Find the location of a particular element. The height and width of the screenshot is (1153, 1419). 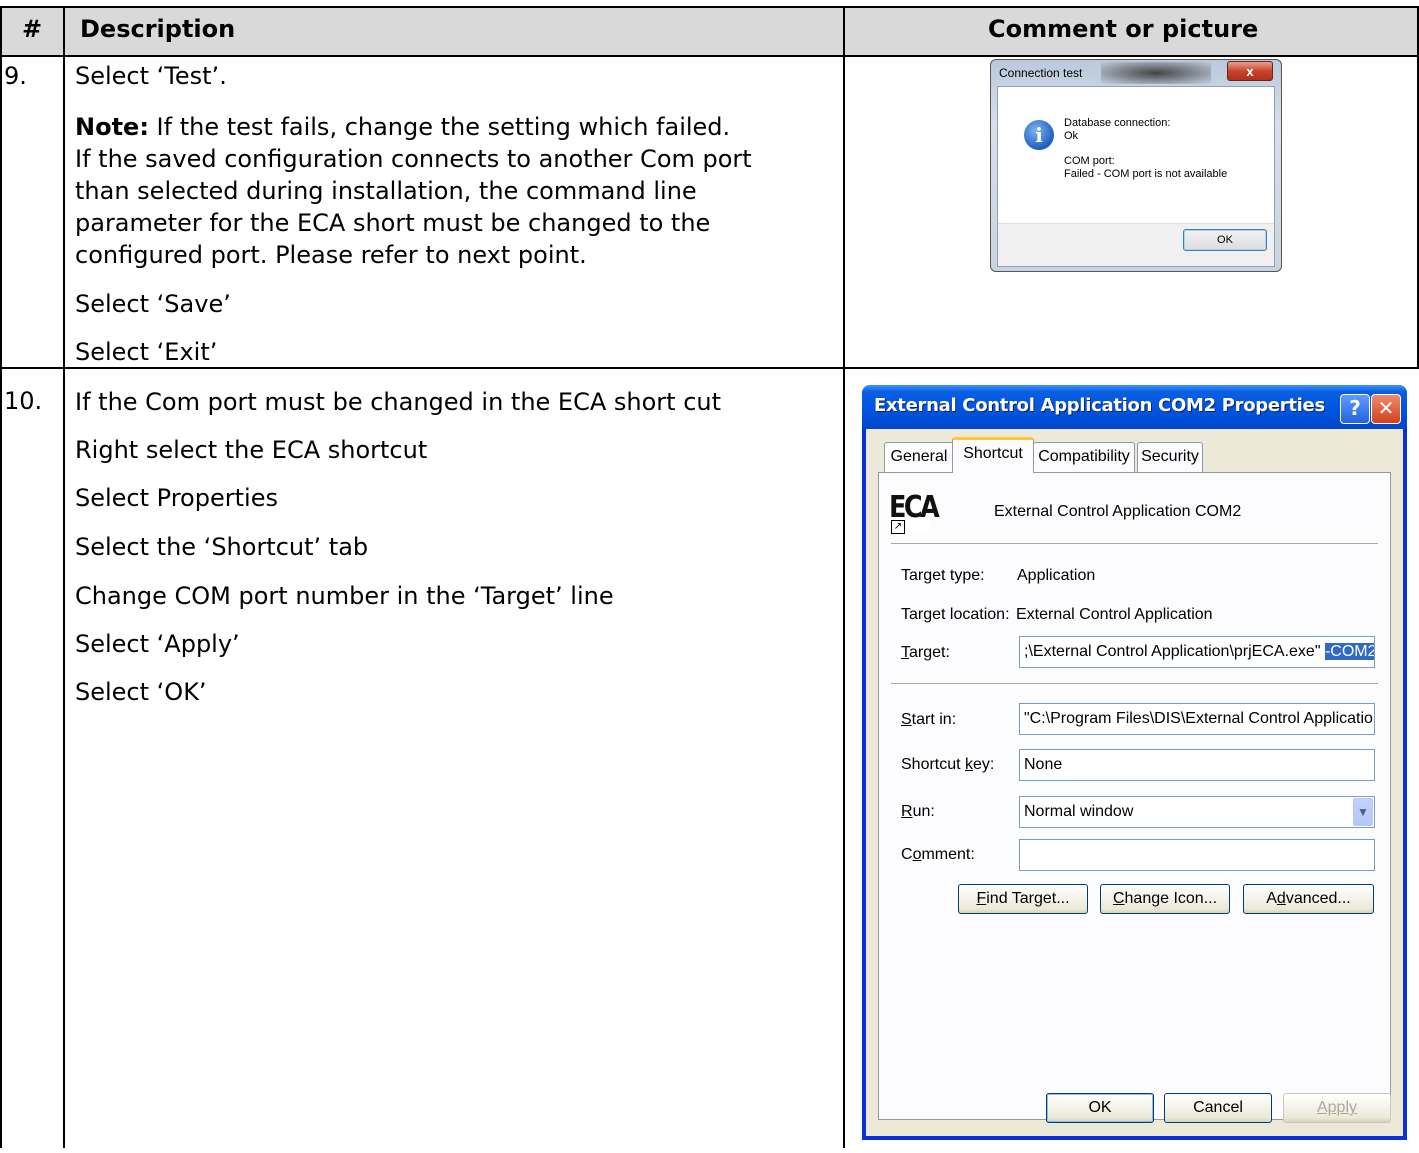

title-bar-glow is located at coordinates (1156, 73).